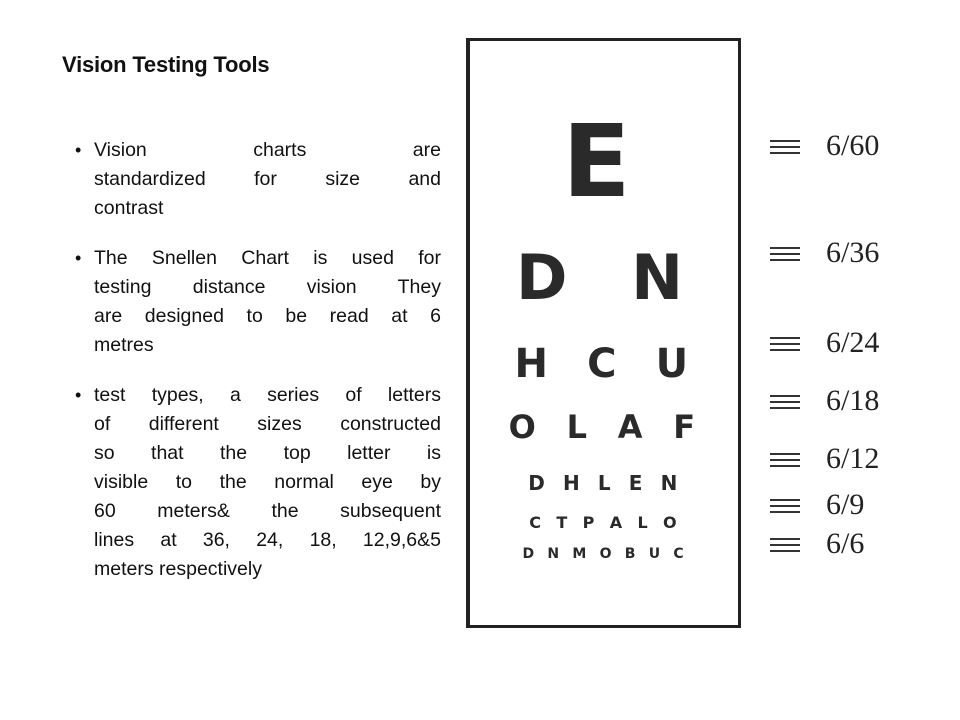 The width and height of the screenshot is (960, 720). Describe the element at coordinates (853, 252) in the screenshot. I see `acuity-value: 6/36` at that location.